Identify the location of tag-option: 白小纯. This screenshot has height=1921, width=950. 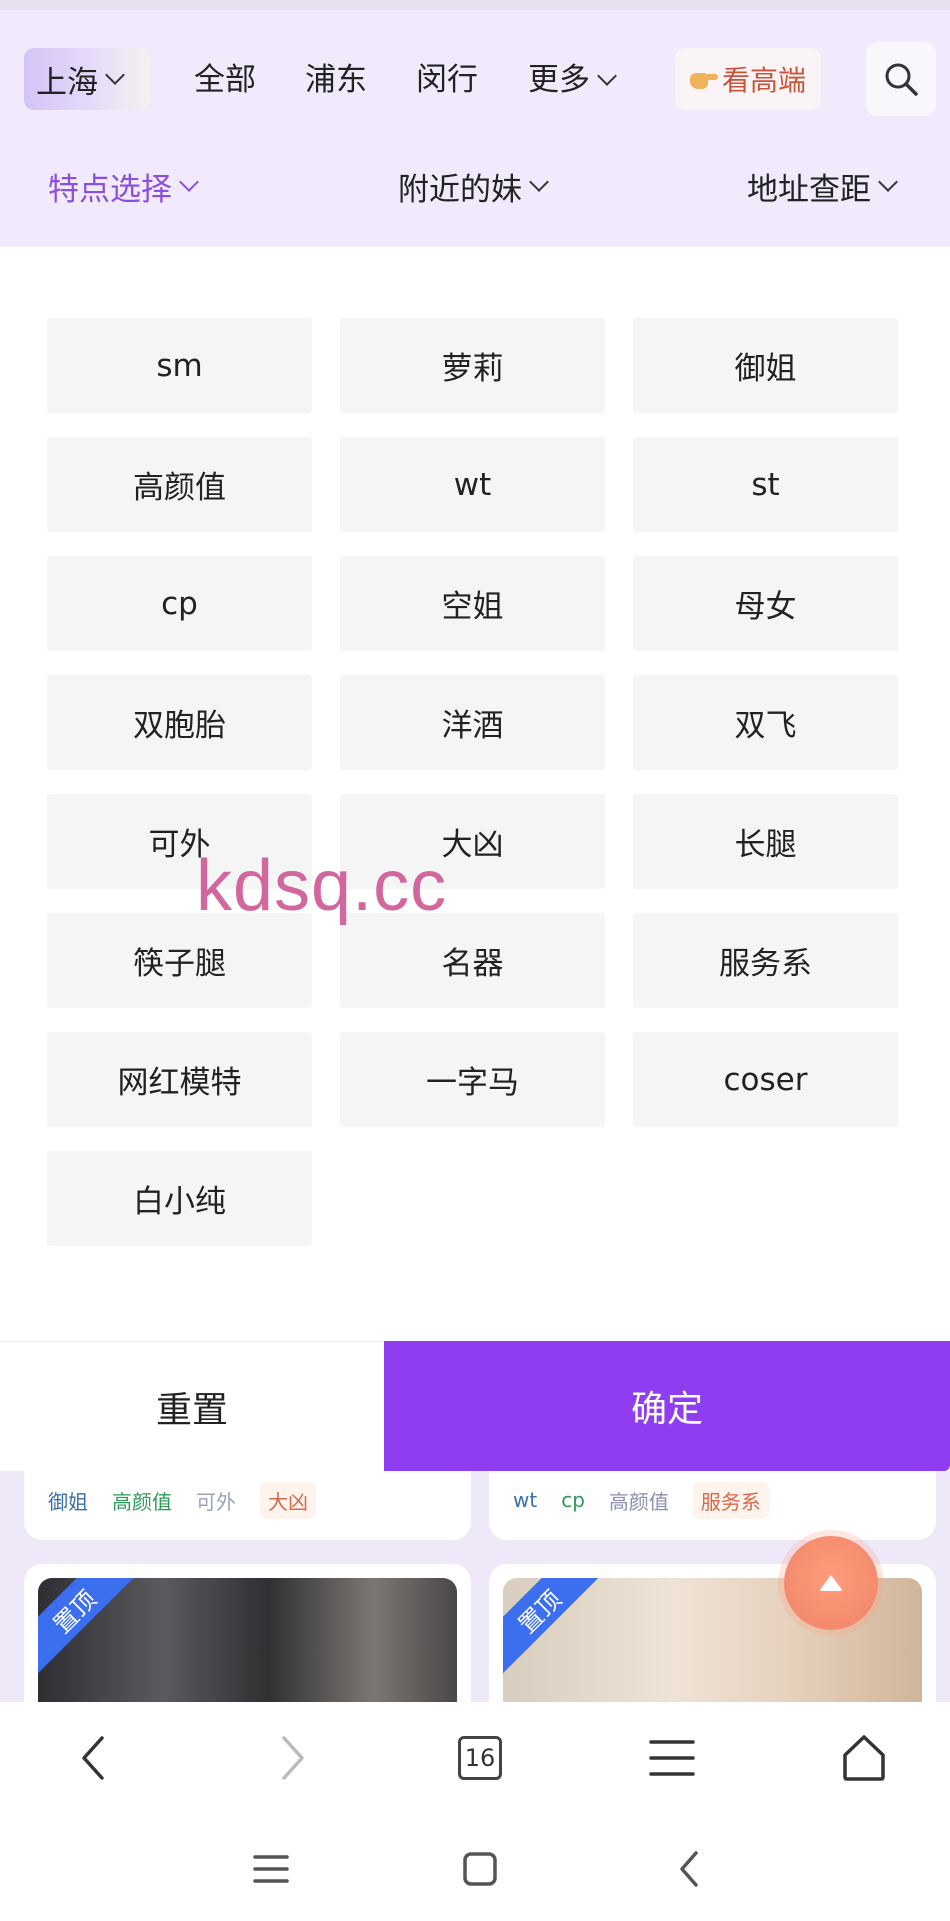
(179, 1198).